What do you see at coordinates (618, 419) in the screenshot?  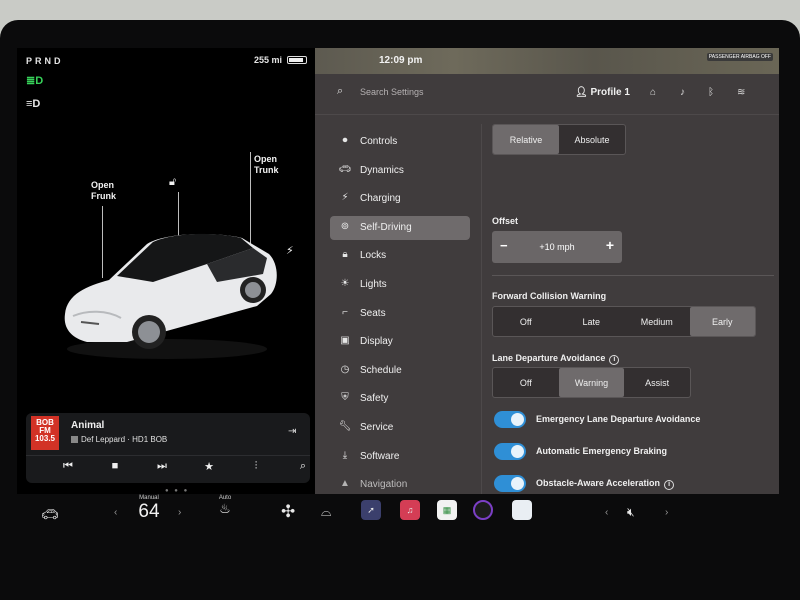 I see `toggle-label: Emergency Lane Departure Avoidance` at bounding box center [618, 419].